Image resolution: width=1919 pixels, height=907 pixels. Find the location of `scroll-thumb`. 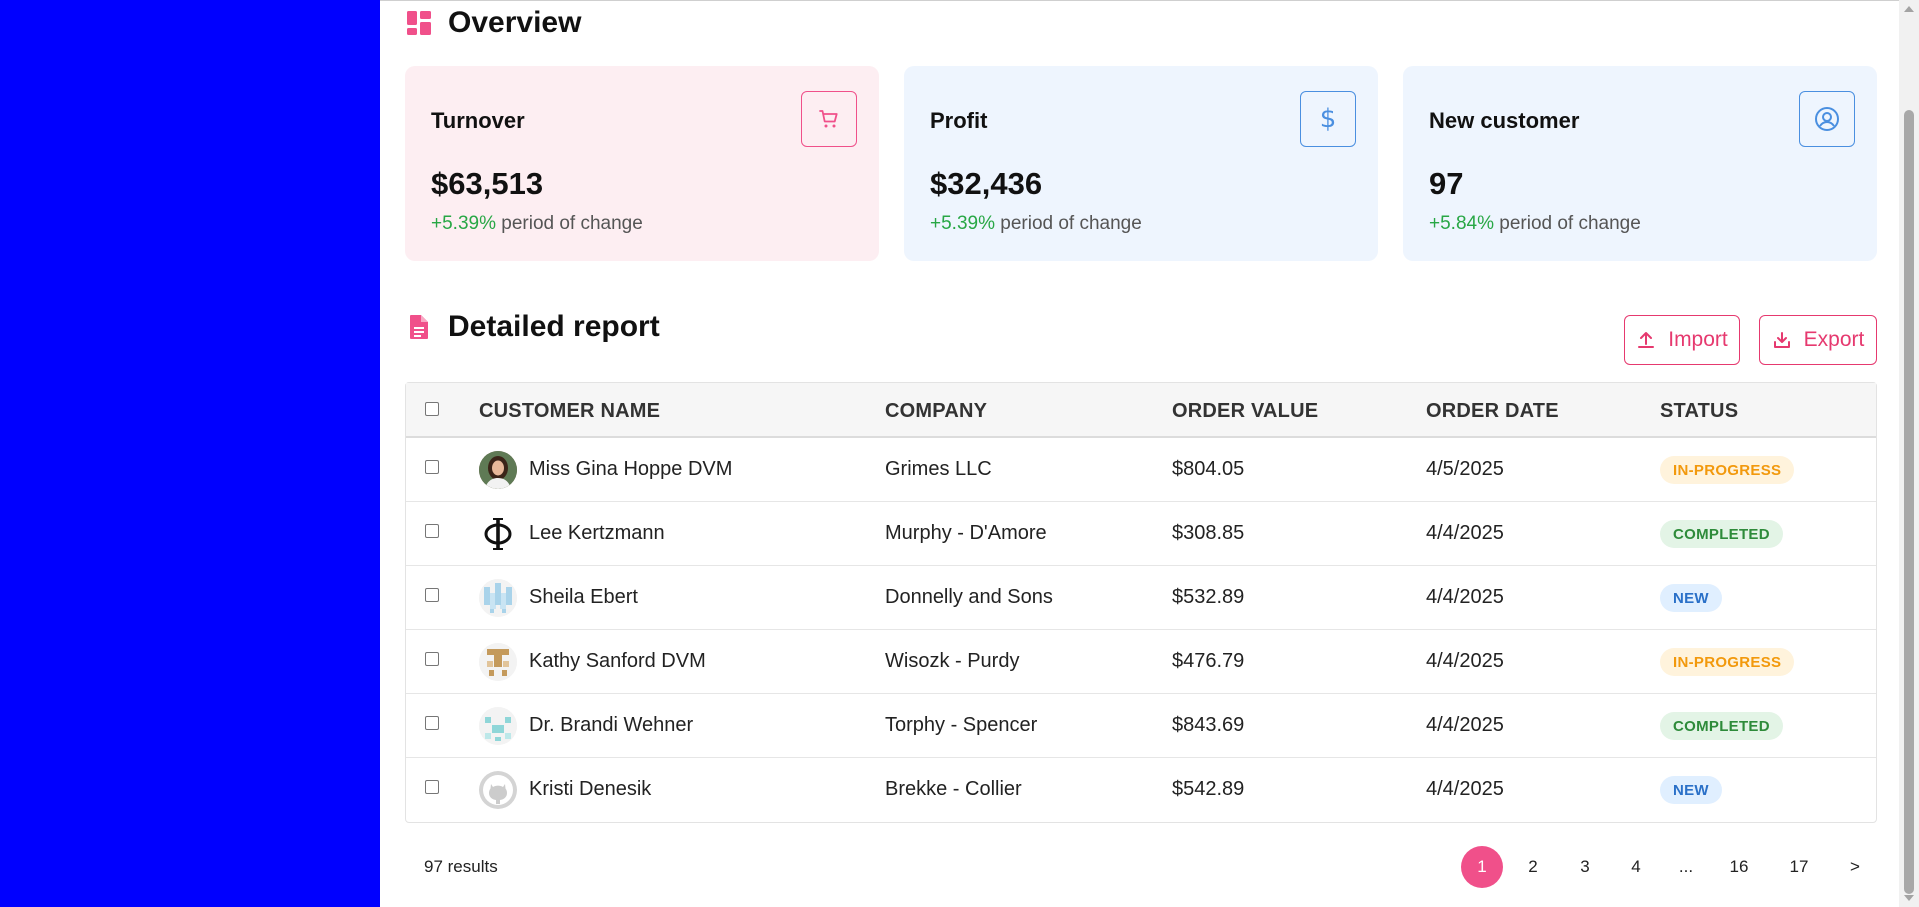

scroll-thumb is located at coordinates (1909, 502).